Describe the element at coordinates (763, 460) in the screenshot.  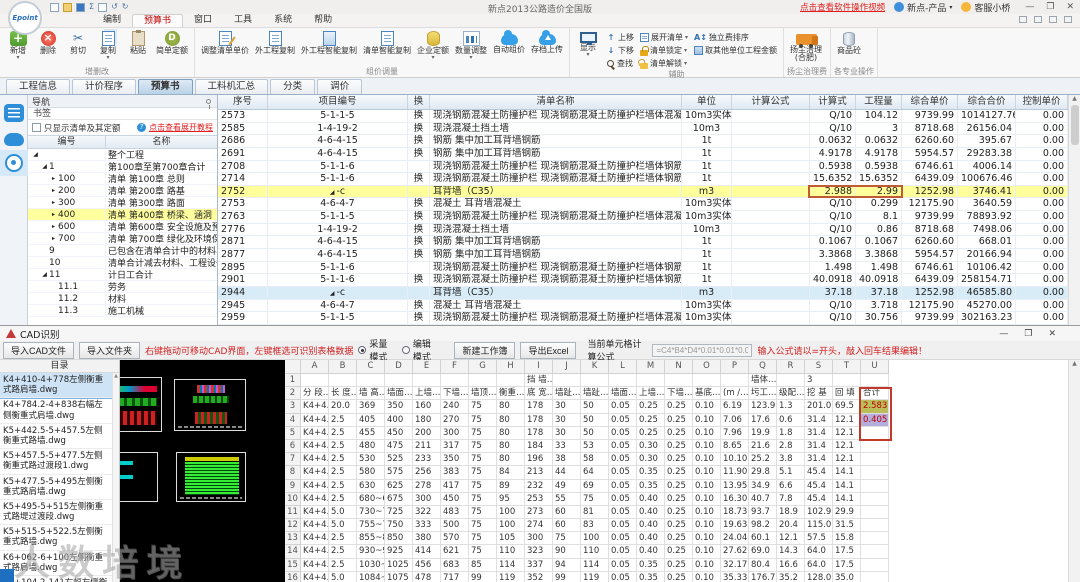
I see `sheet-cell: 25.2` at that location.